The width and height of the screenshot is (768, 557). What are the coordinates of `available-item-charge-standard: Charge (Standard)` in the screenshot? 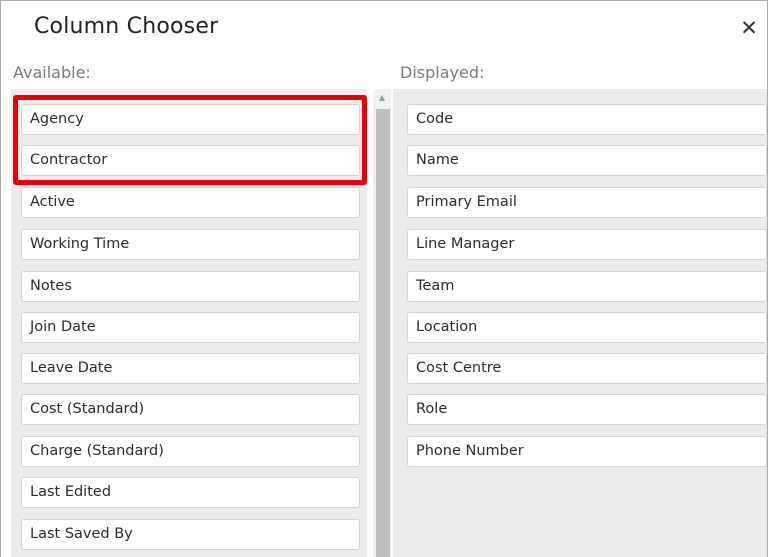 It's located at (190, 451).